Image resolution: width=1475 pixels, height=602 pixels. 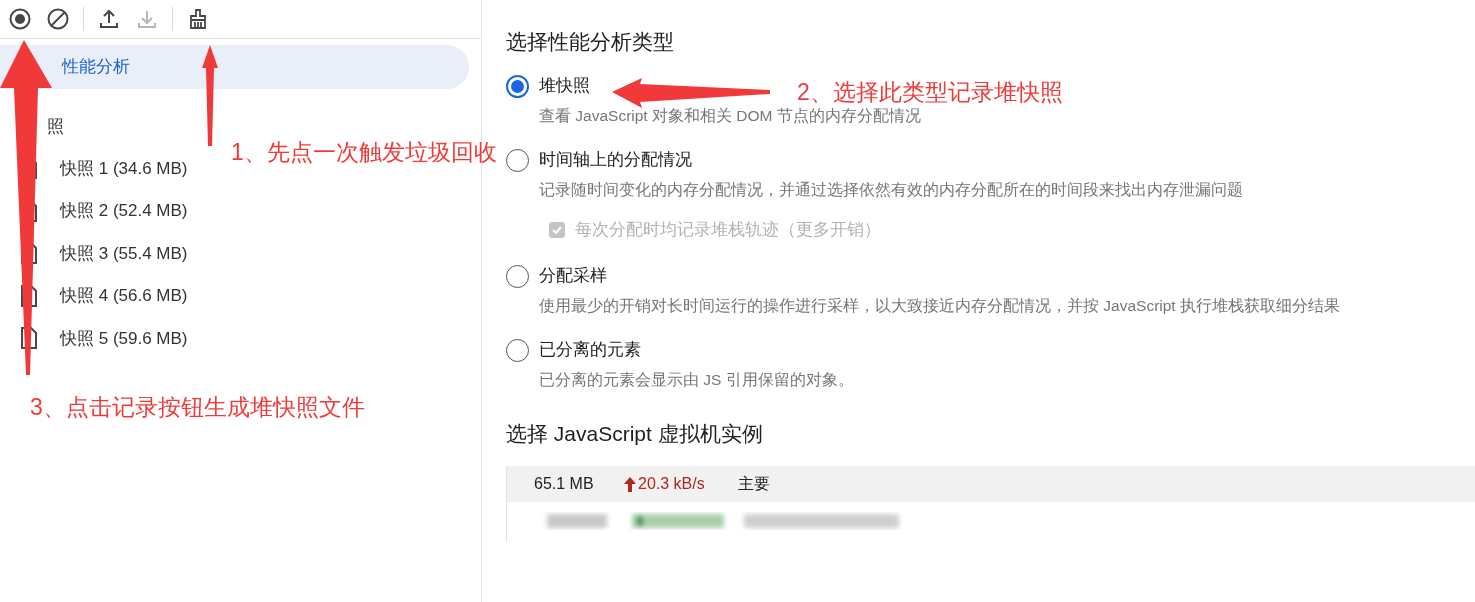 I want to click on section-title: 照, so click(x=55, y=127).